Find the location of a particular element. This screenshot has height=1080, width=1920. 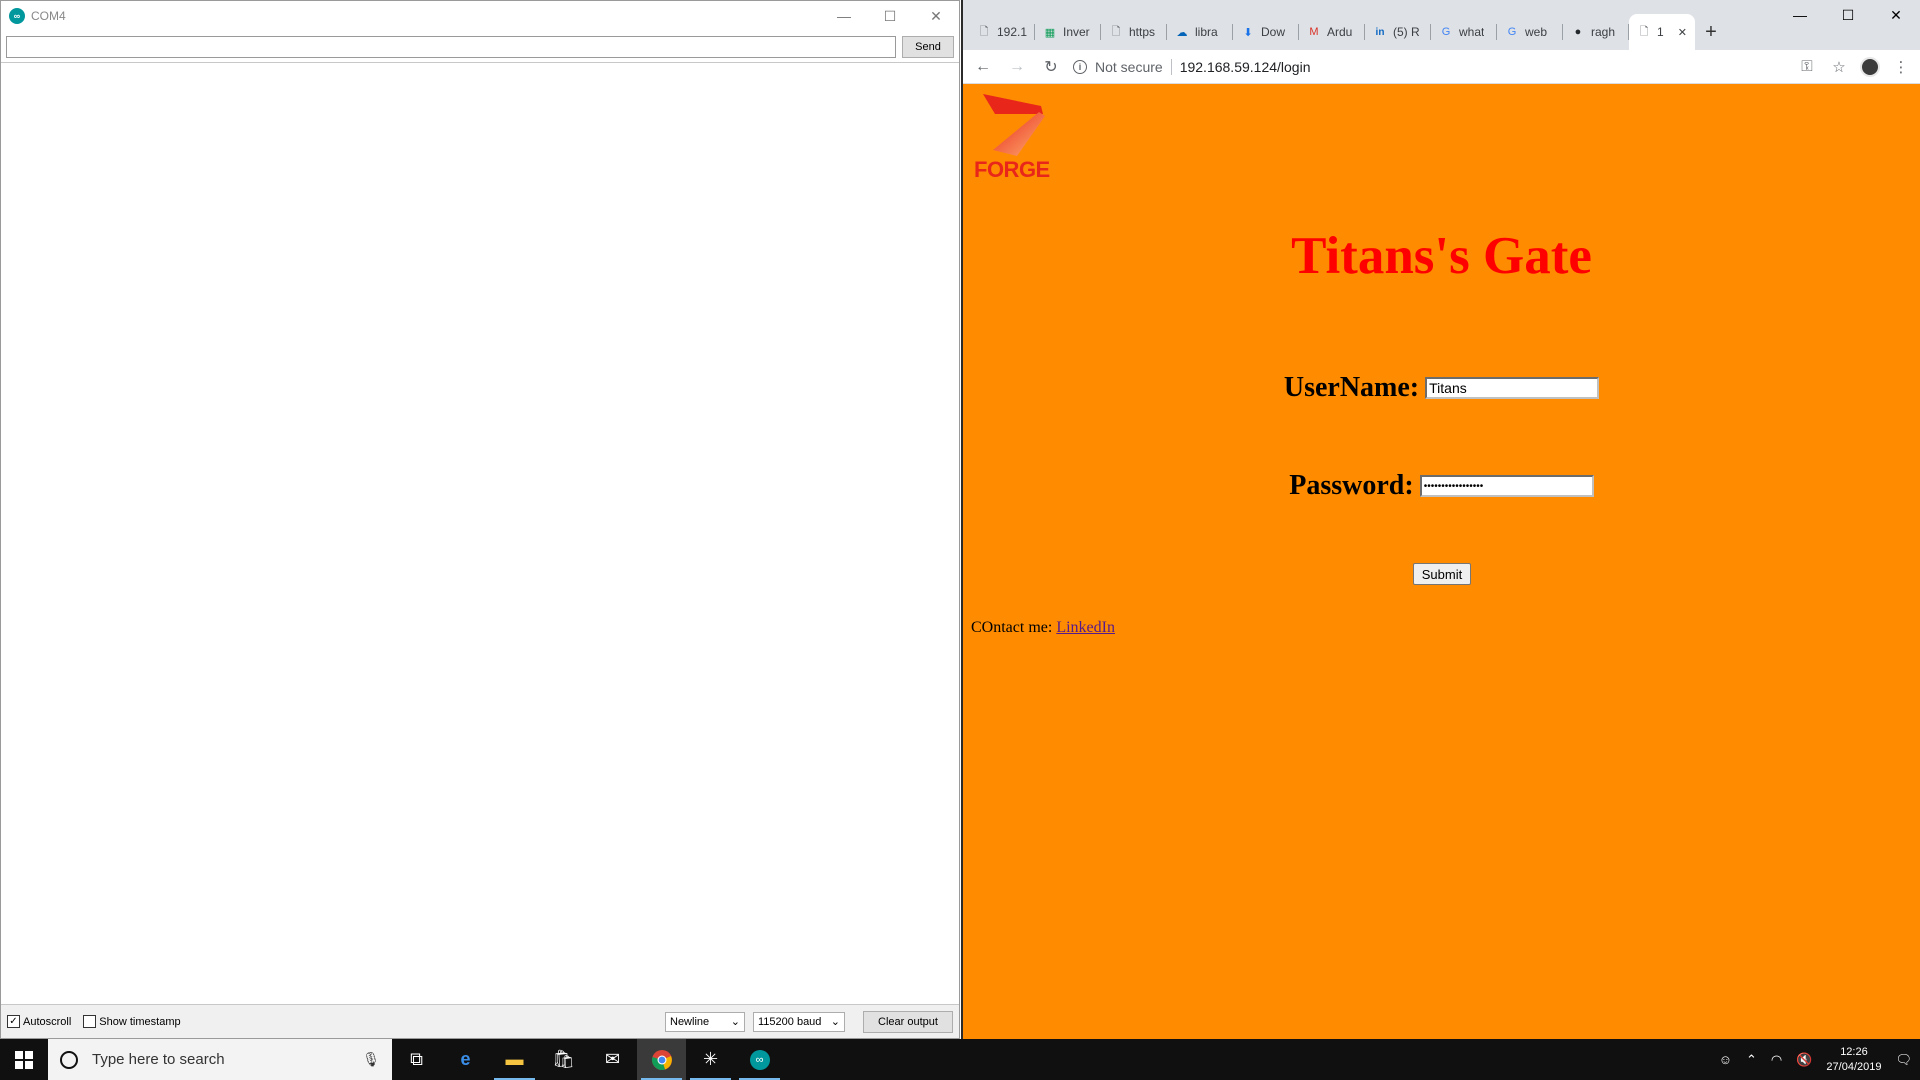

onedrive-icon: ☁ is located at coordinates (1182, 32).